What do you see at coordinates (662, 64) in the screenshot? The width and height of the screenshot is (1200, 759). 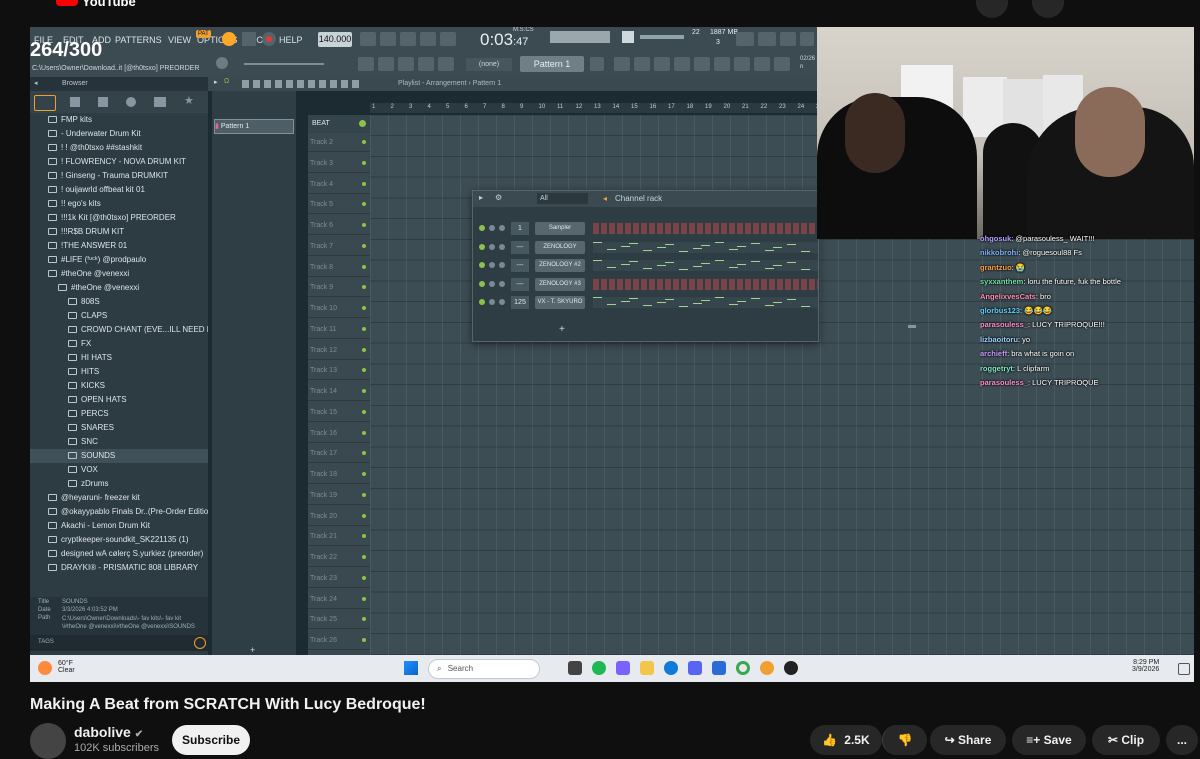 I see `mixer-icon` at bounding box center [662, 64].